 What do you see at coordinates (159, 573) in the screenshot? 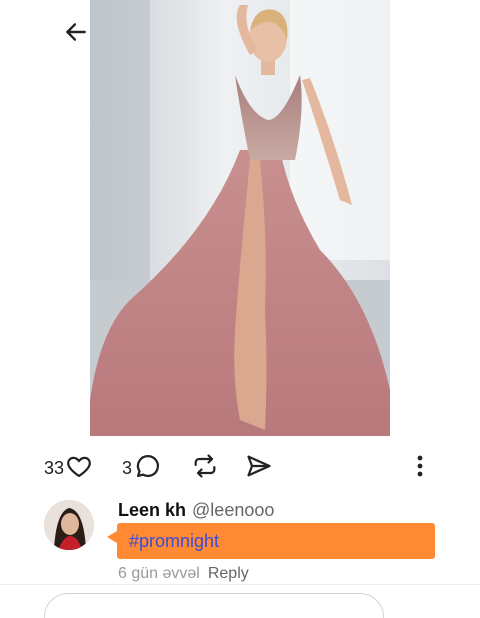
I see `comment-time: 6 gün əvvəl` at bounding box center [159, 573].